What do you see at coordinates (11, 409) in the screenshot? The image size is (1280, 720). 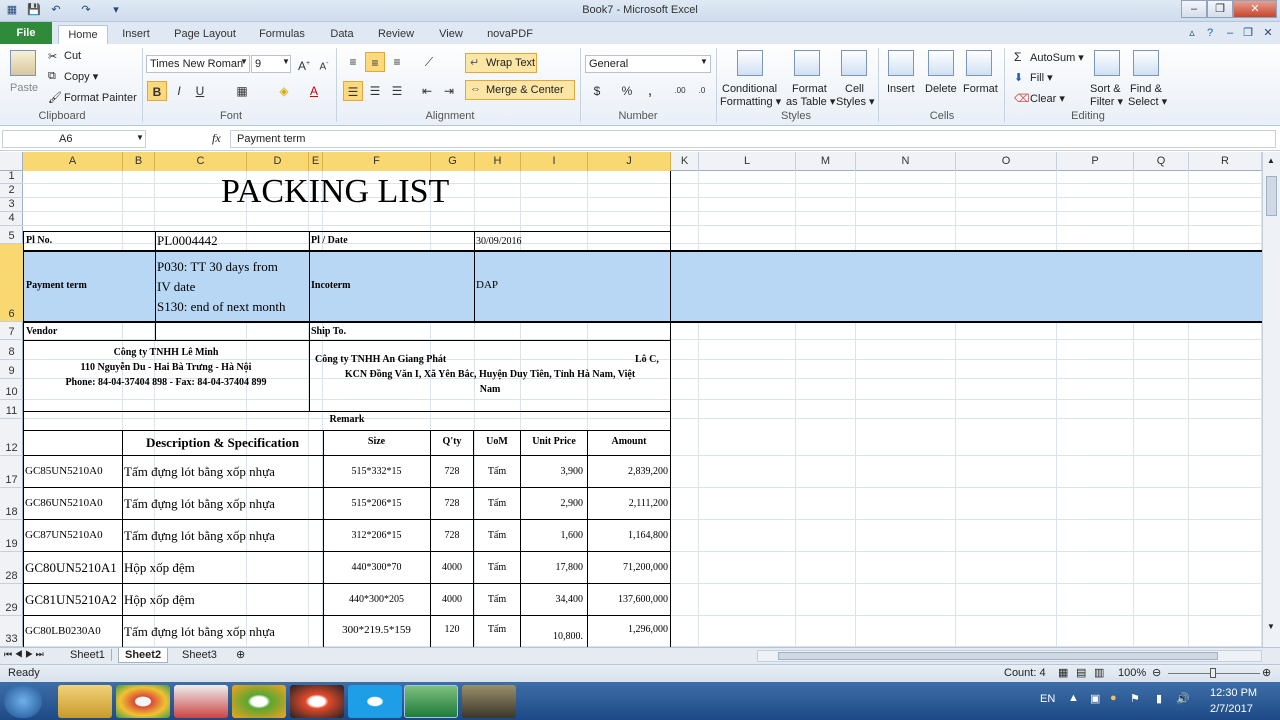 I see `row-header: 11` at bounding box center [11, 409].